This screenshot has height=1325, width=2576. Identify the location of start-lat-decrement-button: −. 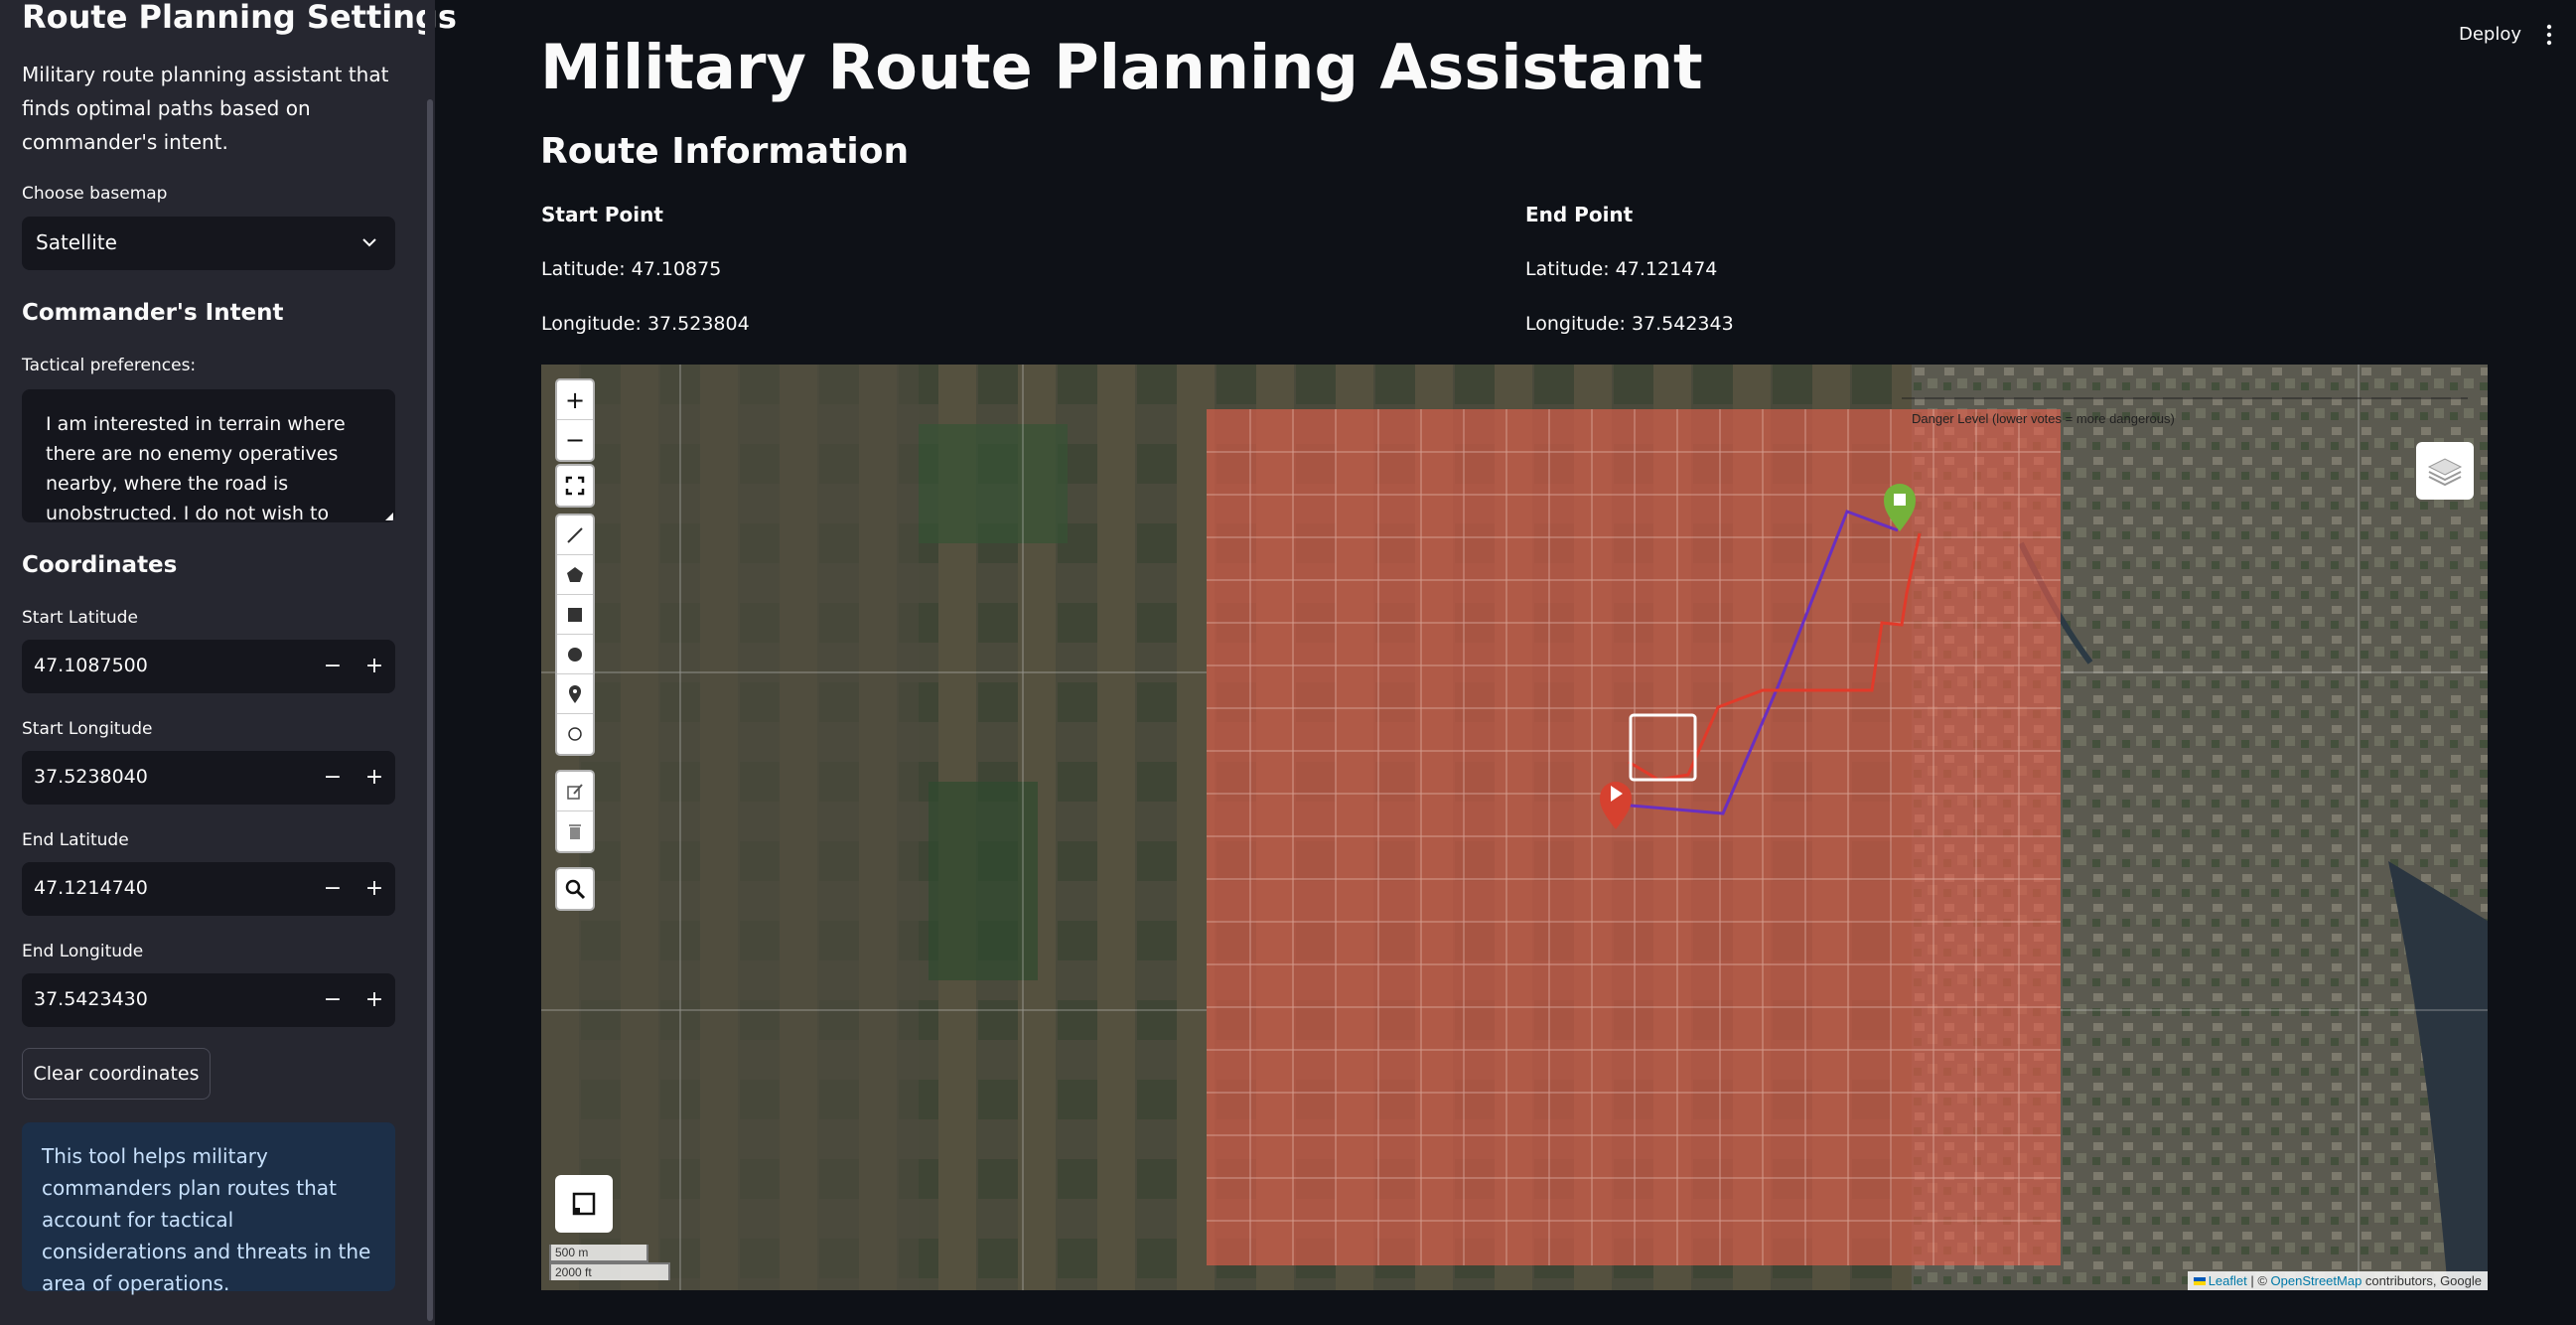
(333, 666).